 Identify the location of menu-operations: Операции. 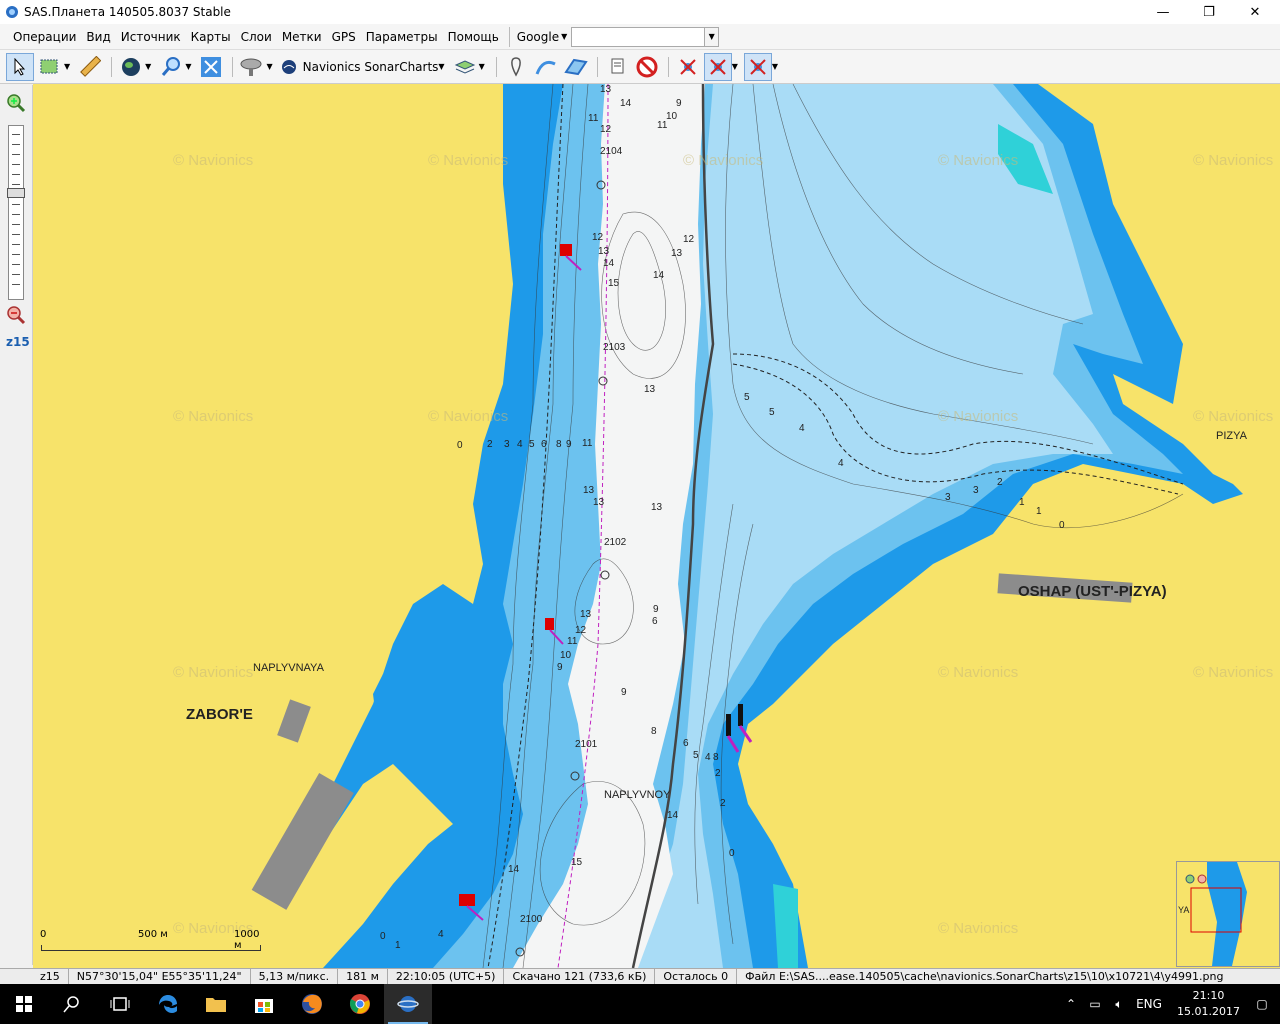
(44, 37).